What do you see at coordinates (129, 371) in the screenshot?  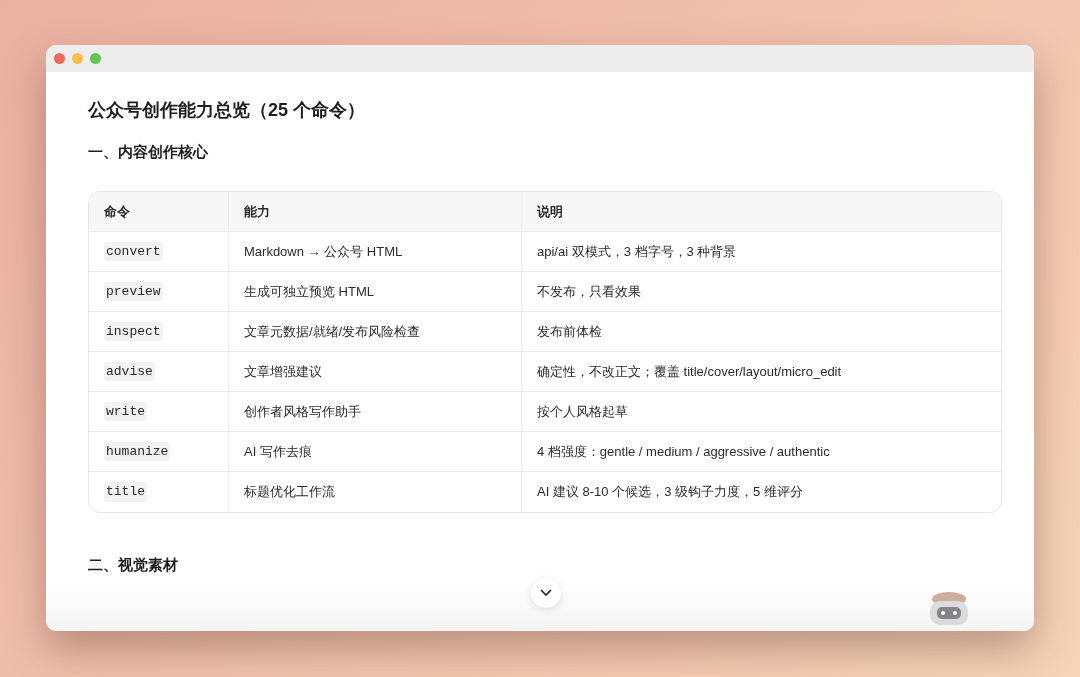 I see `command-code: advise` at bounding box center [129, 371].